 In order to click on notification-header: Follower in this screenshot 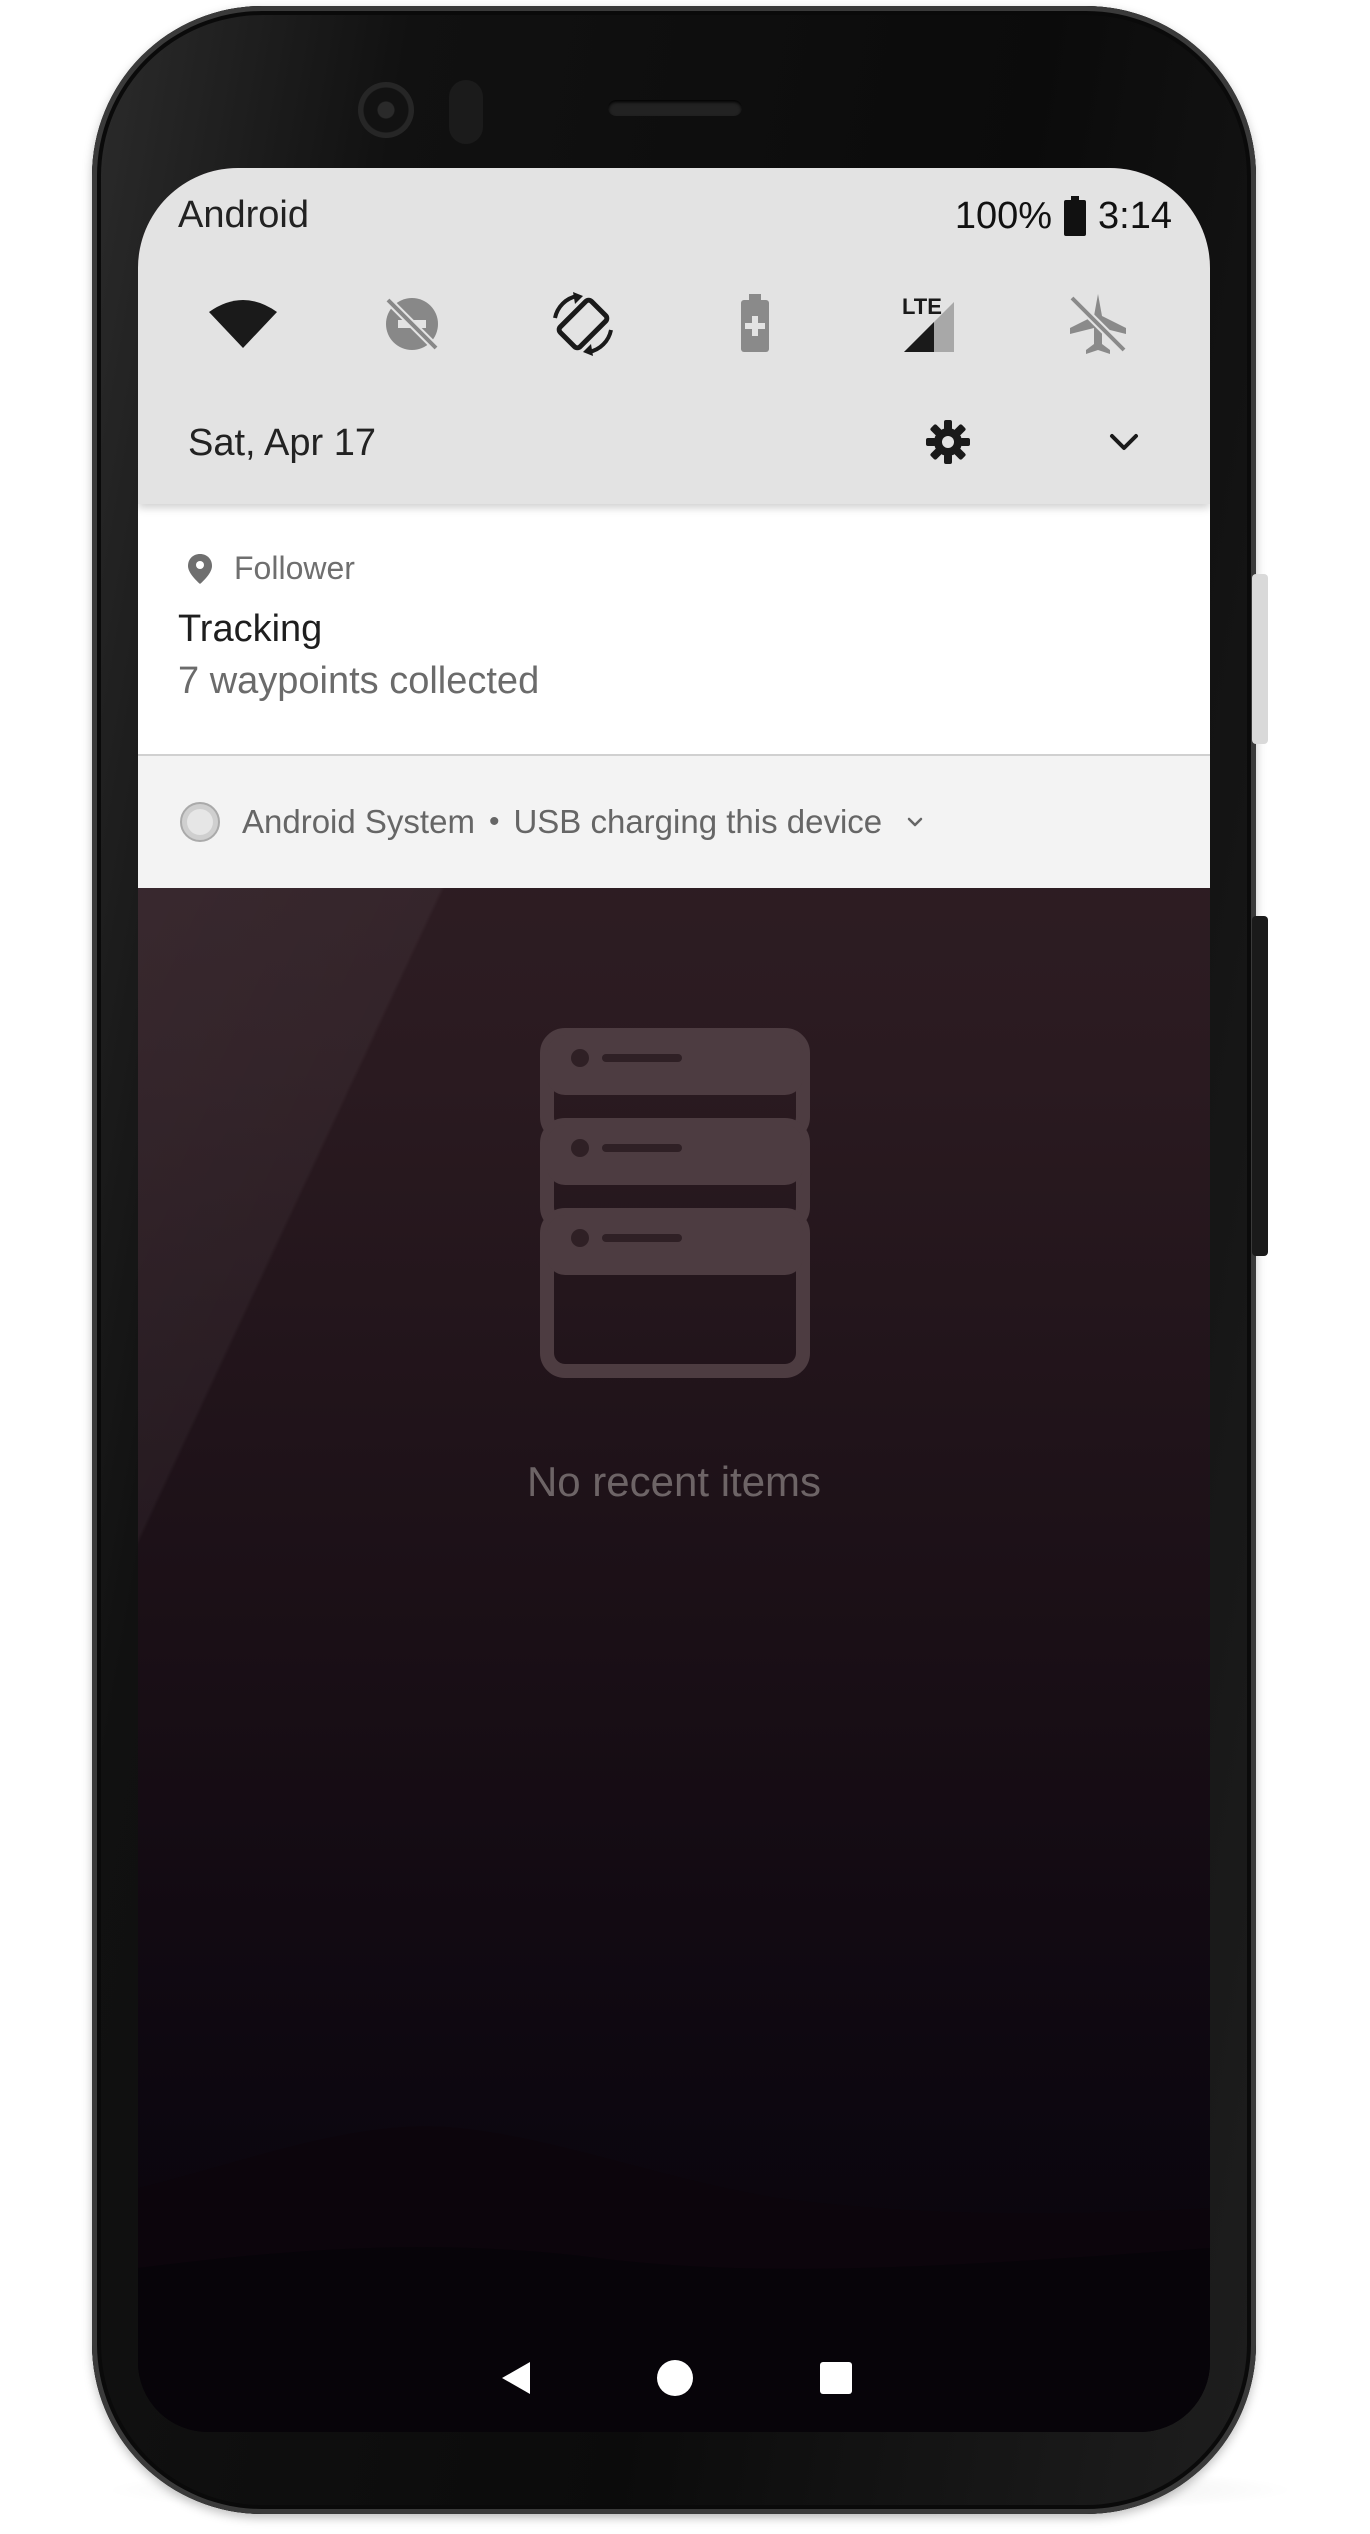, I will do `click(271, 568)`.